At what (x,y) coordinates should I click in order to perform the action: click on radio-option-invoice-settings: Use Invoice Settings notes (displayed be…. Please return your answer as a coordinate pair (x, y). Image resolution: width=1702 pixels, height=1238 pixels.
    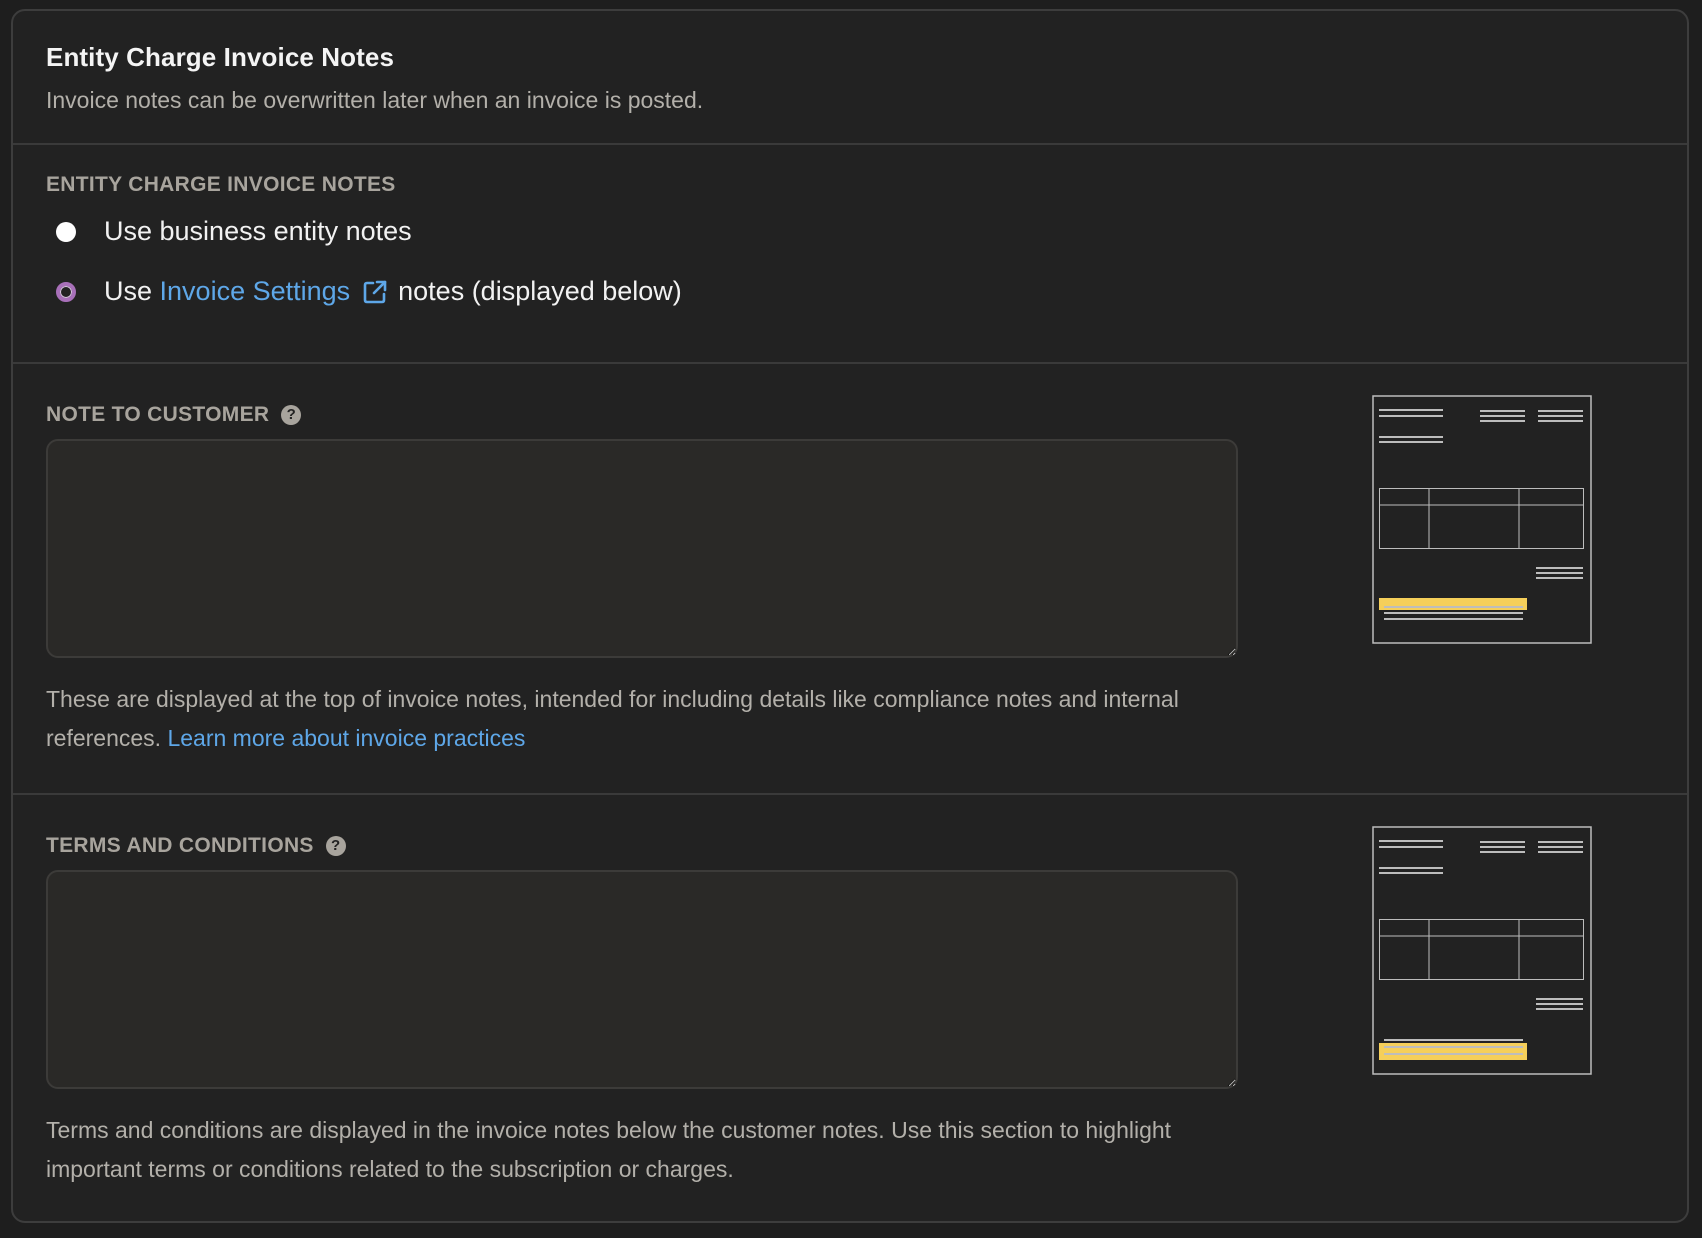
    Looking at the image, I should click on (369, 291).